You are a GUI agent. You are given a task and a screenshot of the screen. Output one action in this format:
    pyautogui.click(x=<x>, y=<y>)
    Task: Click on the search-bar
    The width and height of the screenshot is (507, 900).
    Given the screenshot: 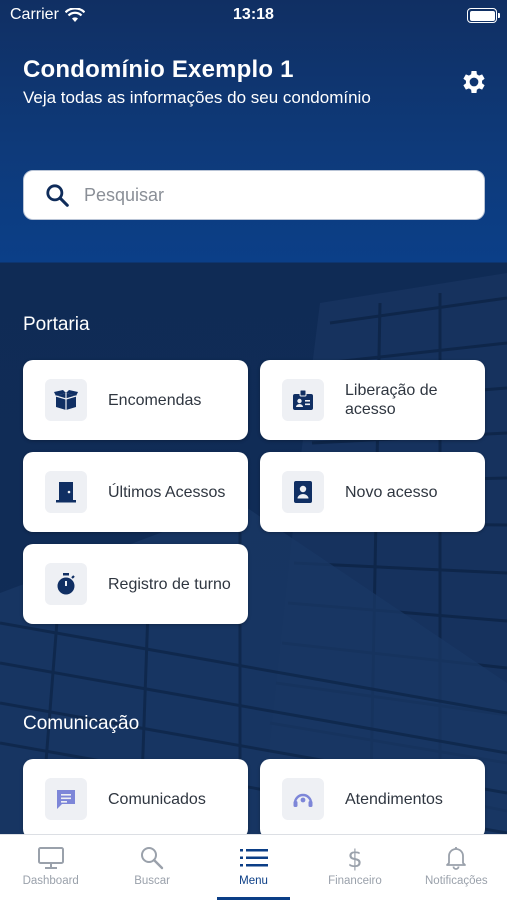 What is the action you would take?
    pyautogui.click(x=254, y=195)
    